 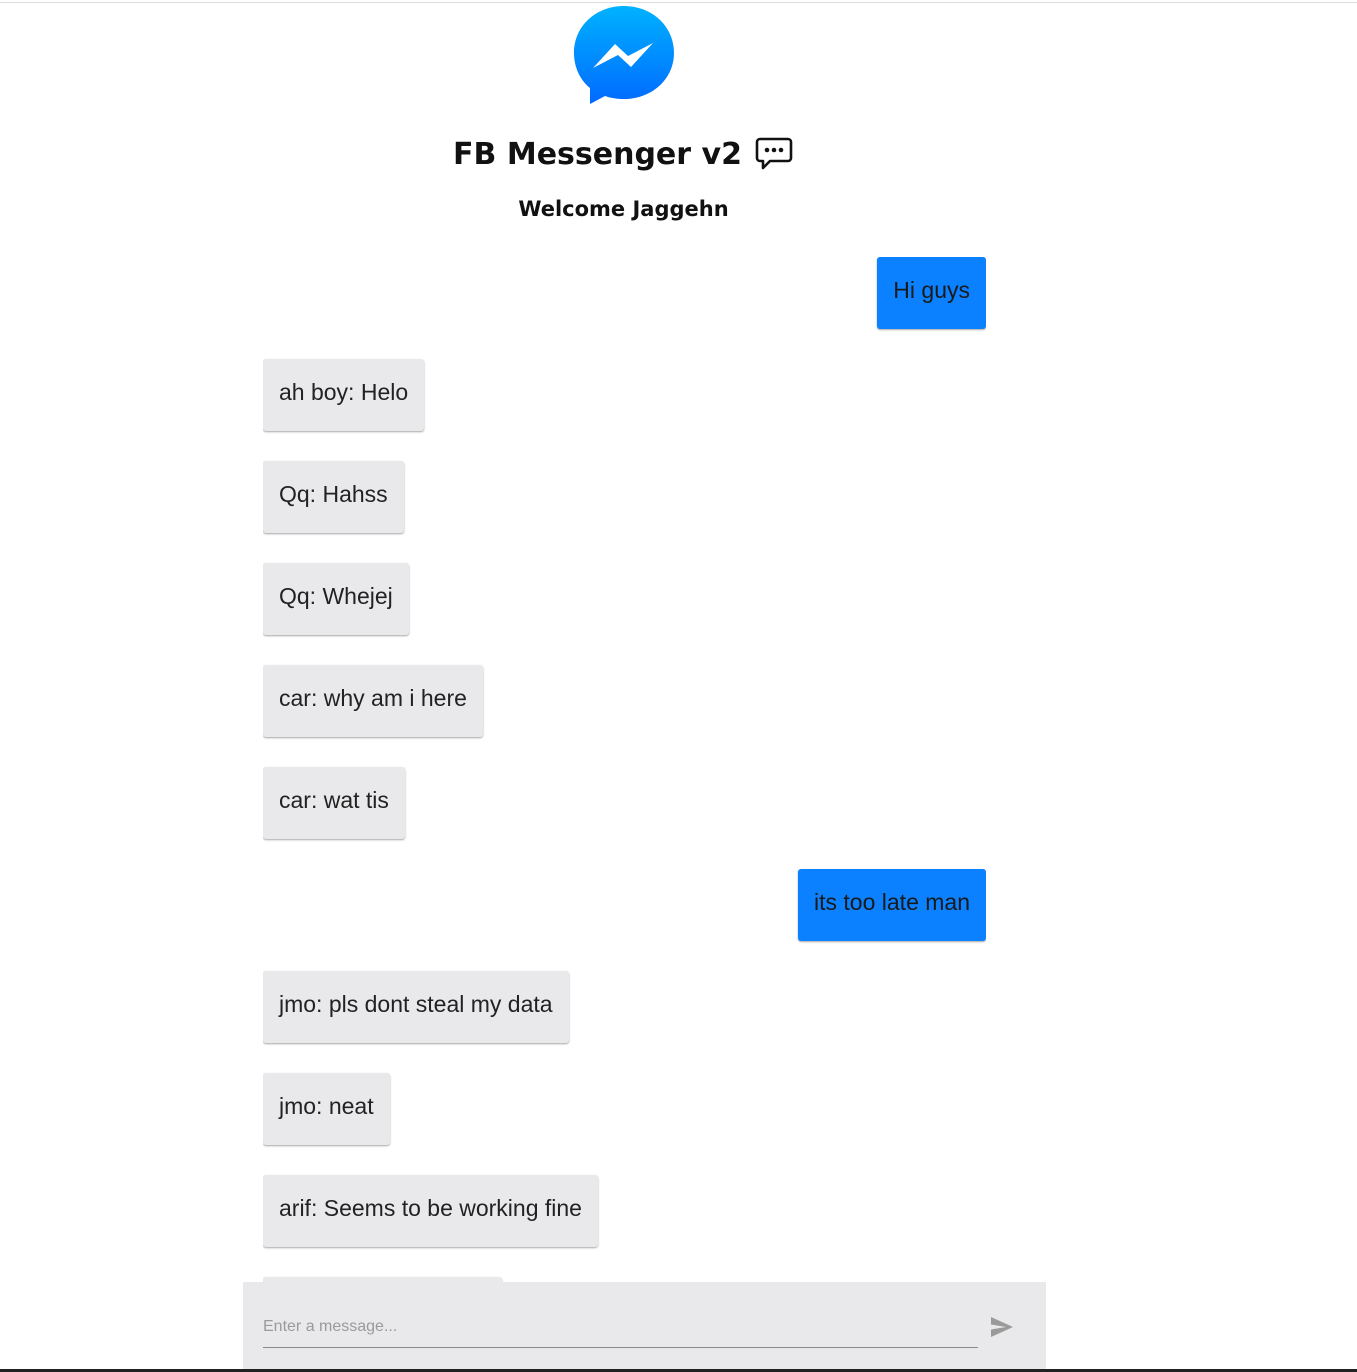 I want to click on outgoing-message-bubble: its too late man, so click(x=892, y=905).